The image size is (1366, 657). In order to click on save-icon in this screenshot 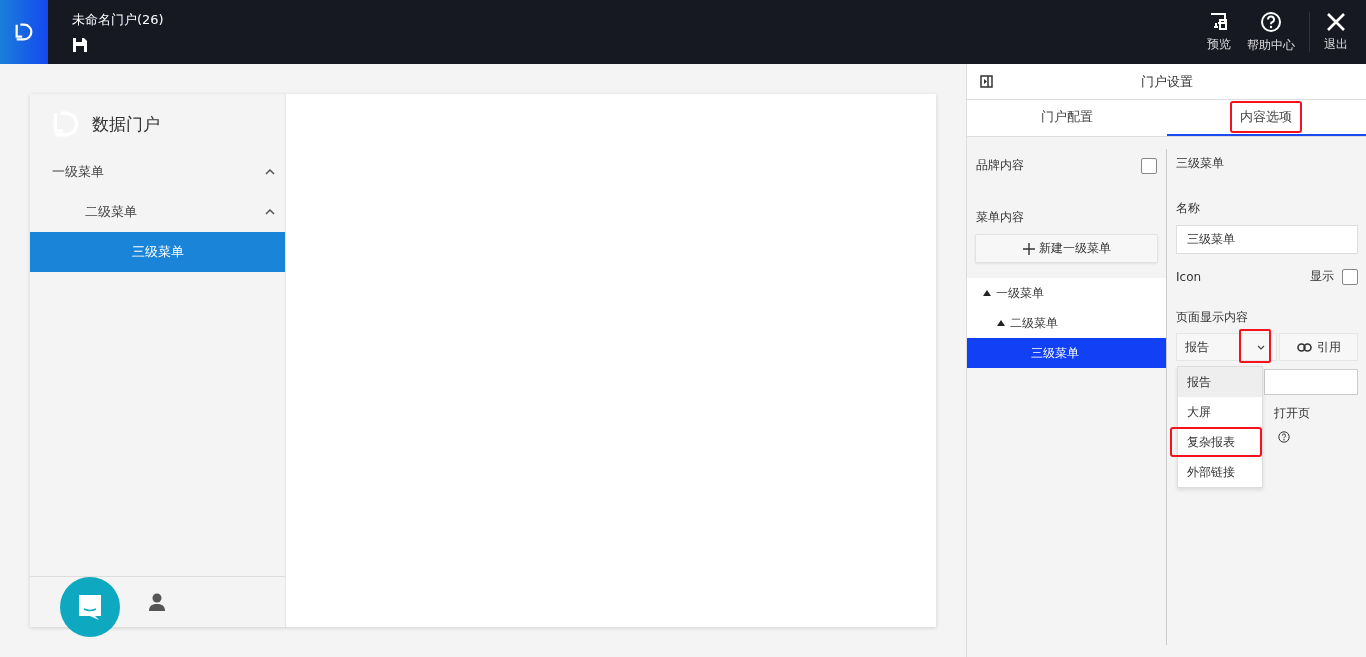, I will do `click(80, 45)`.